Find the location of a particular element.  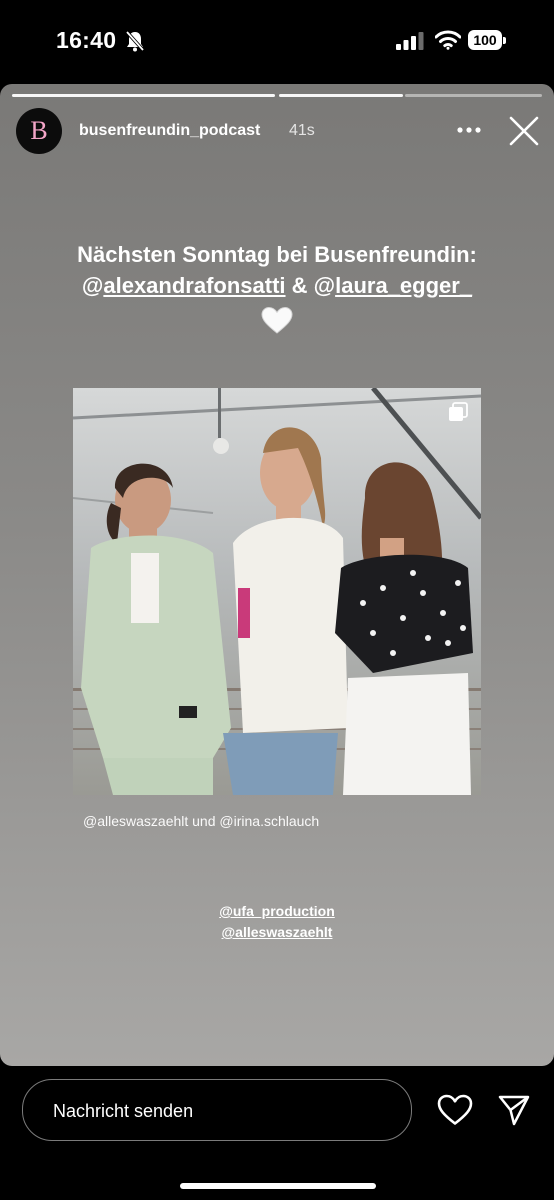

status-time: 16:40 is located at coordinates (86, 40).